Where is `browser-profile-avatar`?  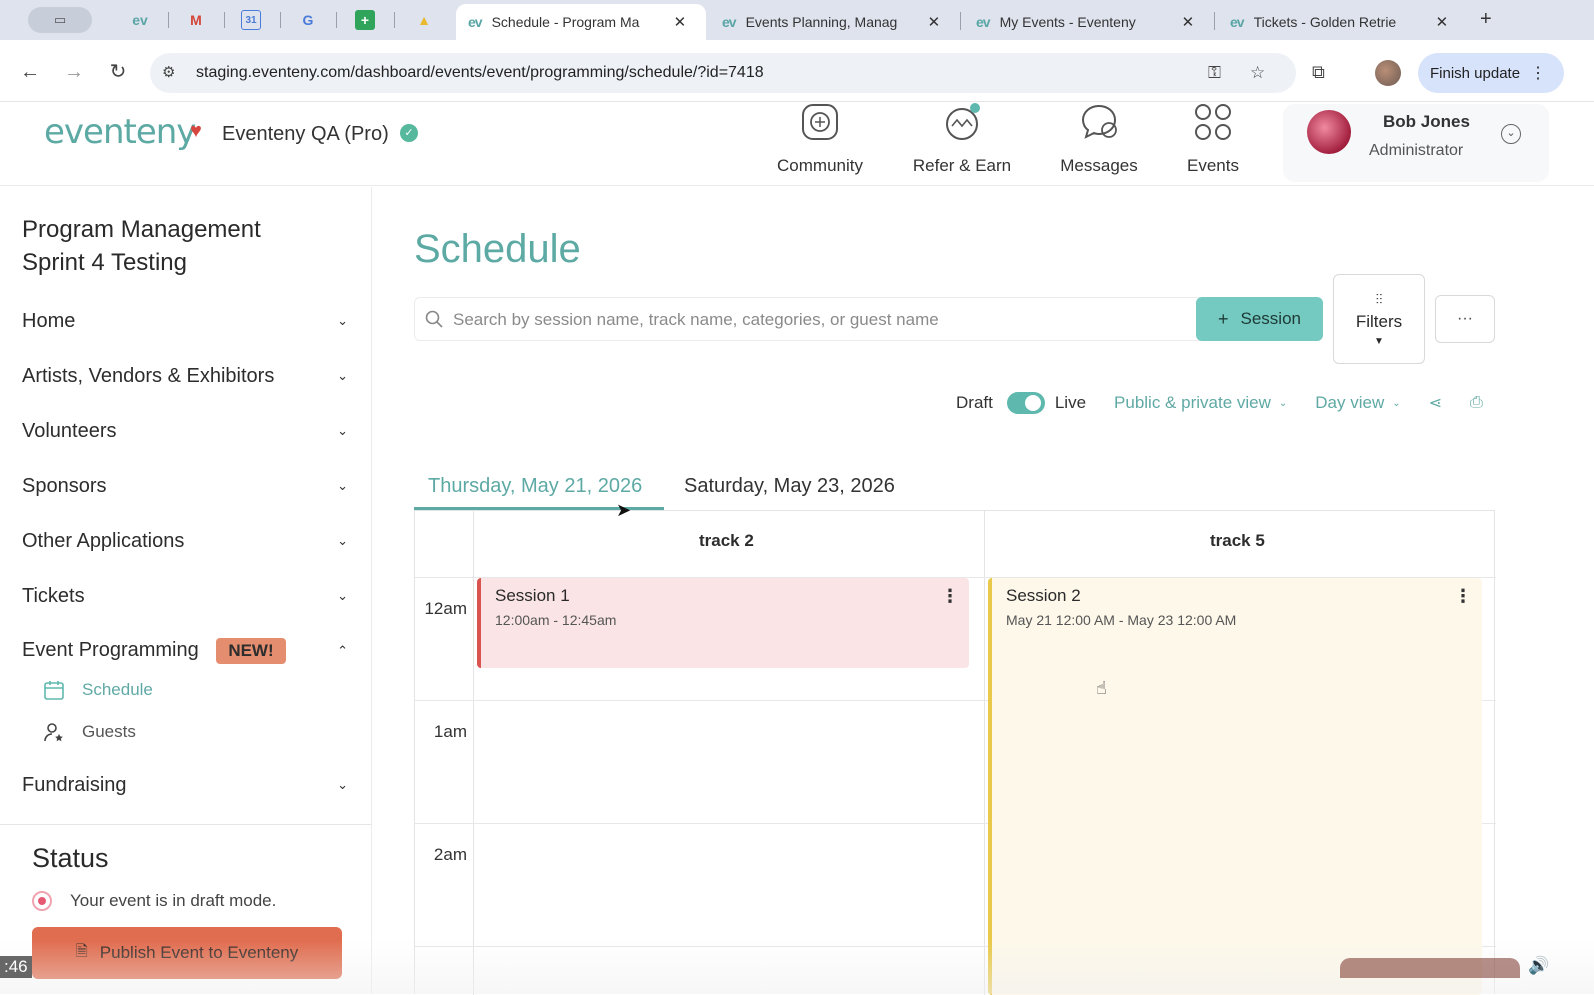 browser-profile-avatar is located at coordinates (1388, 73).